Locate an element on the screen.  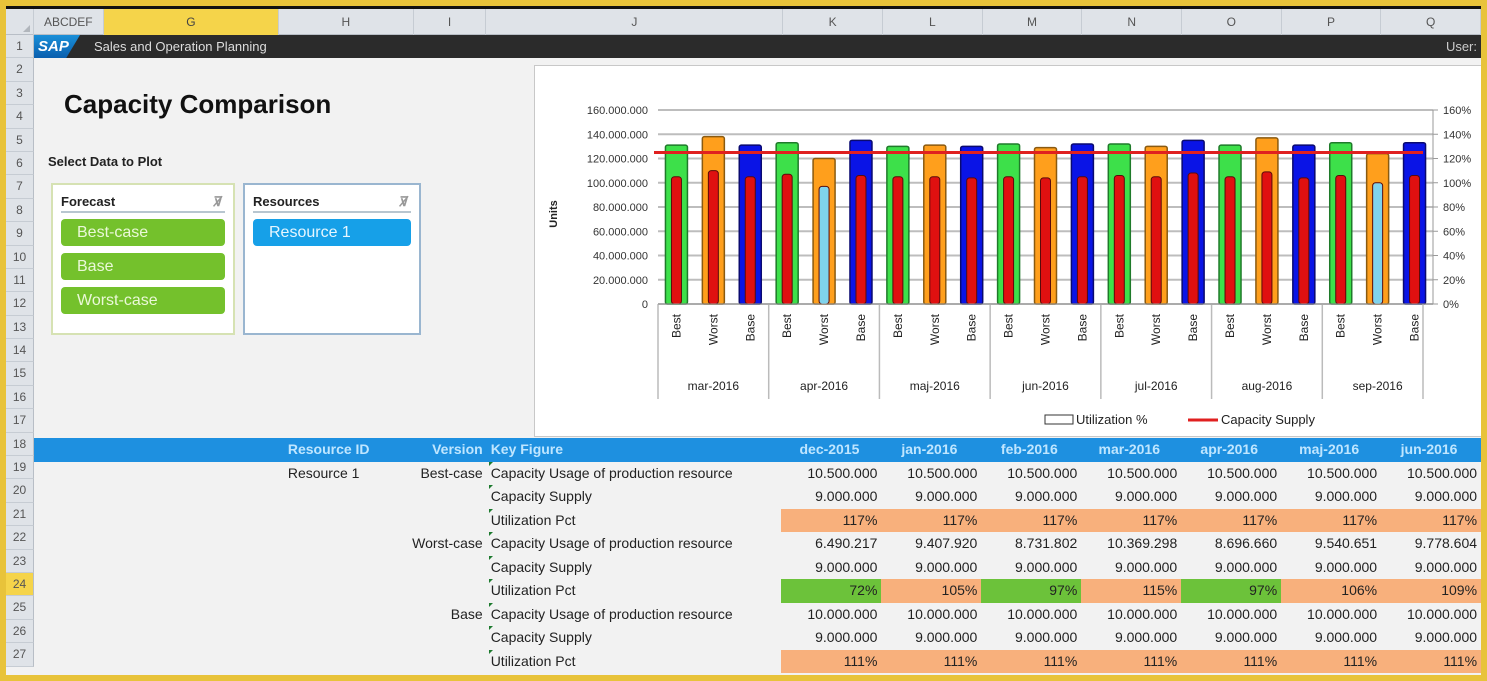
value-cell: 8.731.802 is located at coordinates (1031, 544).